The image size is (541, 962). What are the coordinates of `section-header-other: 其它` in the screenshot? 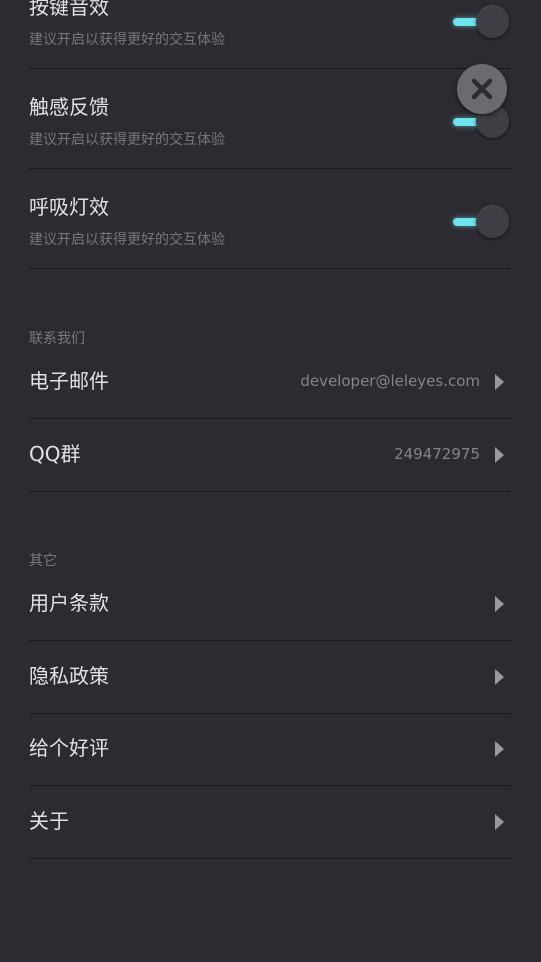 It's located at (43, 561).